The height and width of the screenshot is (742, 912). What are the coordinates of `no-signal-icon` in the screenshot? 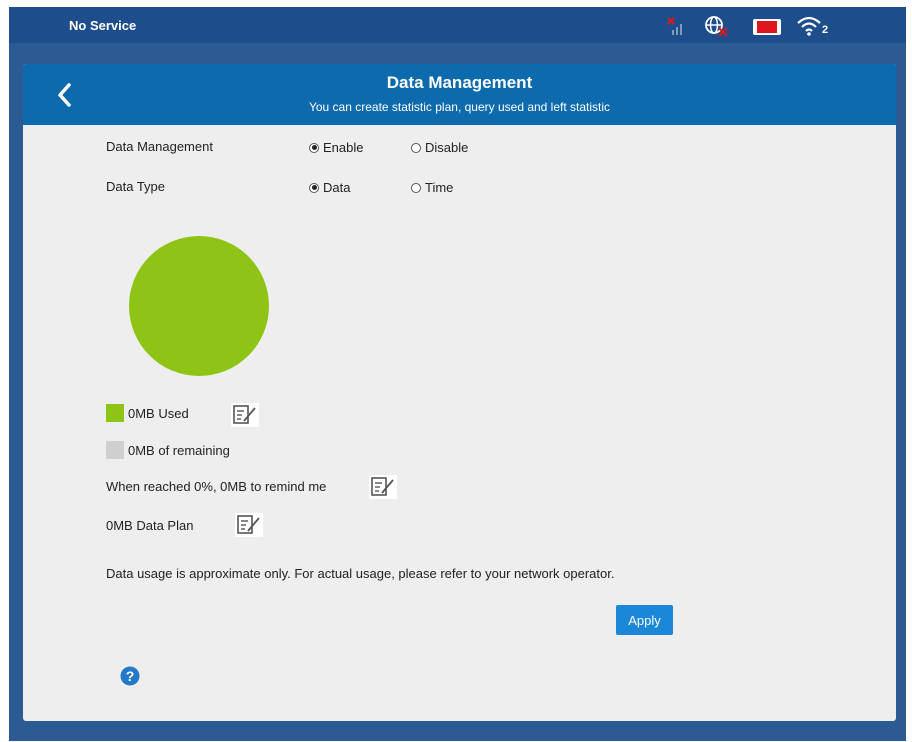 It's located at (677, 28).